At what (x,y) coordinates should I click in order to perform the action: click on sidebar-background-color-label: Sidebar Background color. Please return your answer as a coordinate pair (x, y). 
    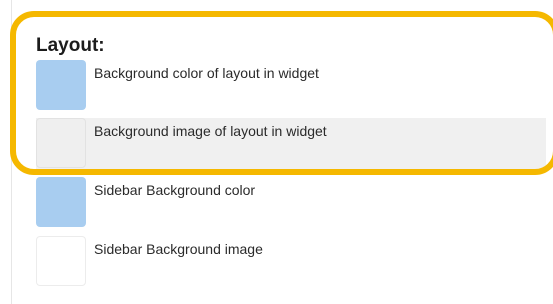
    Looking at the image, I should click on (175, 190).